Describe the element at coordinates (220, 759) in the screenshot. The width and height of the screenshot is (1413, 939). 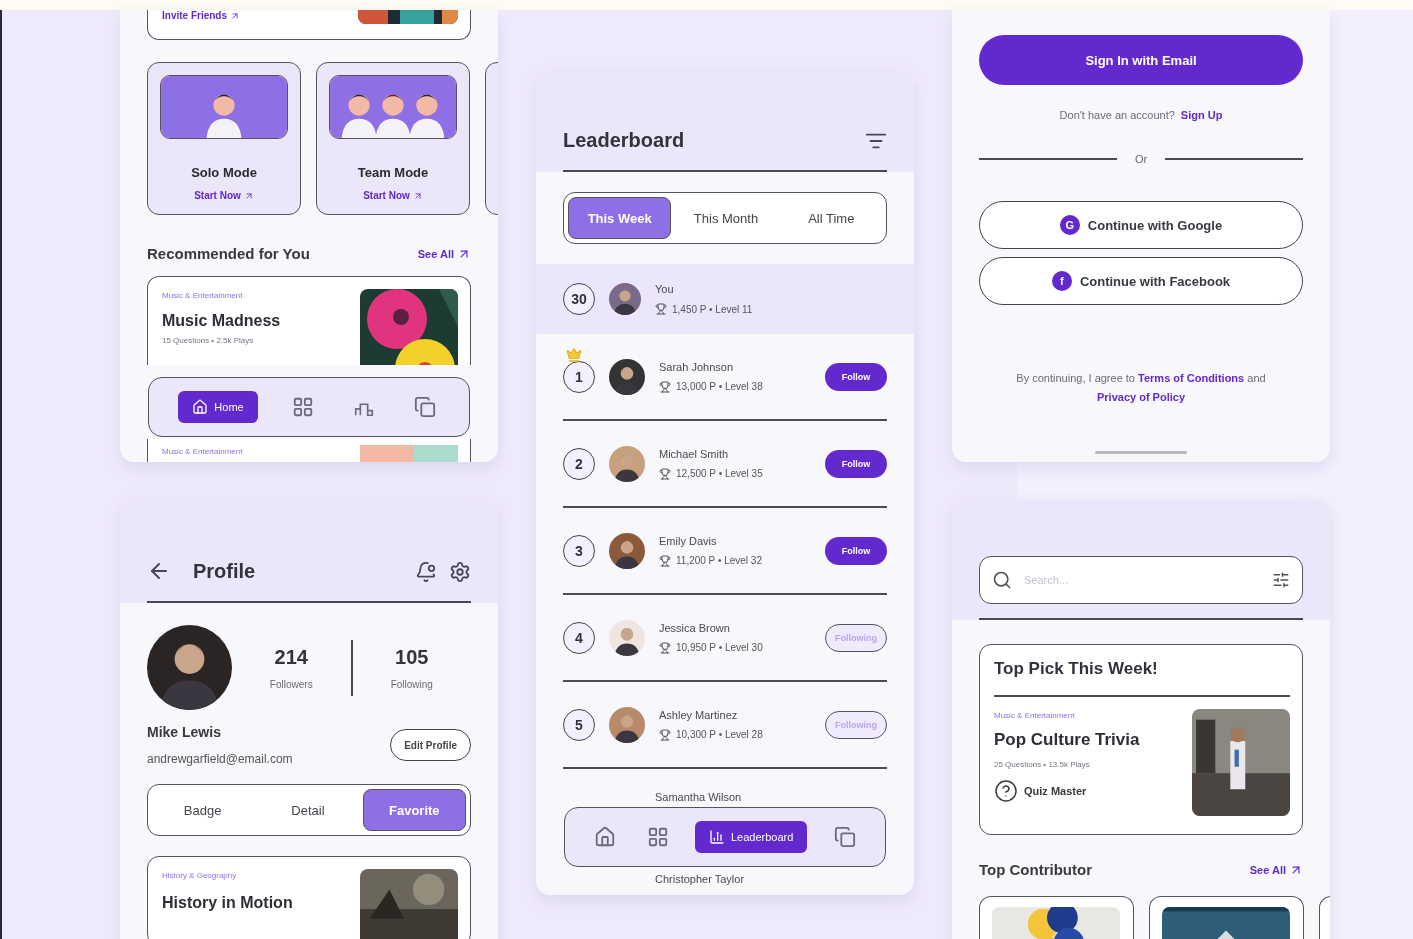
I see `user-email: andrewgarfield@email.com` at that location.